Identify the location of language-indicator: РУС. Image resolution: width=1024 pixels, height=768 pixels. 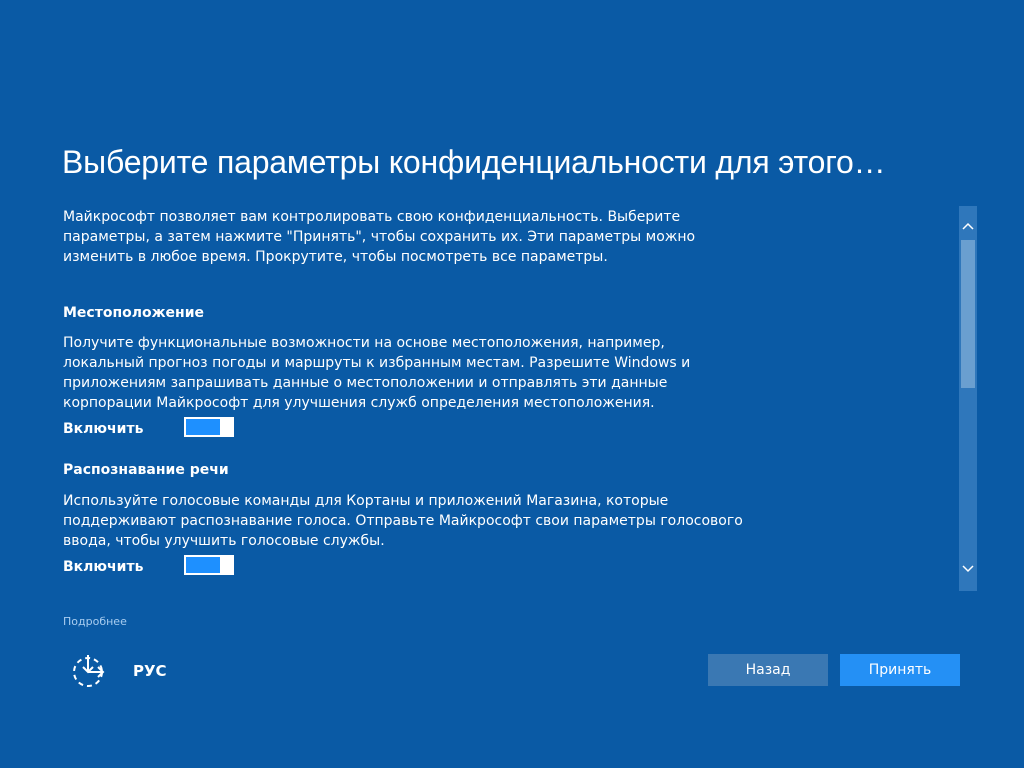
(150, 671).